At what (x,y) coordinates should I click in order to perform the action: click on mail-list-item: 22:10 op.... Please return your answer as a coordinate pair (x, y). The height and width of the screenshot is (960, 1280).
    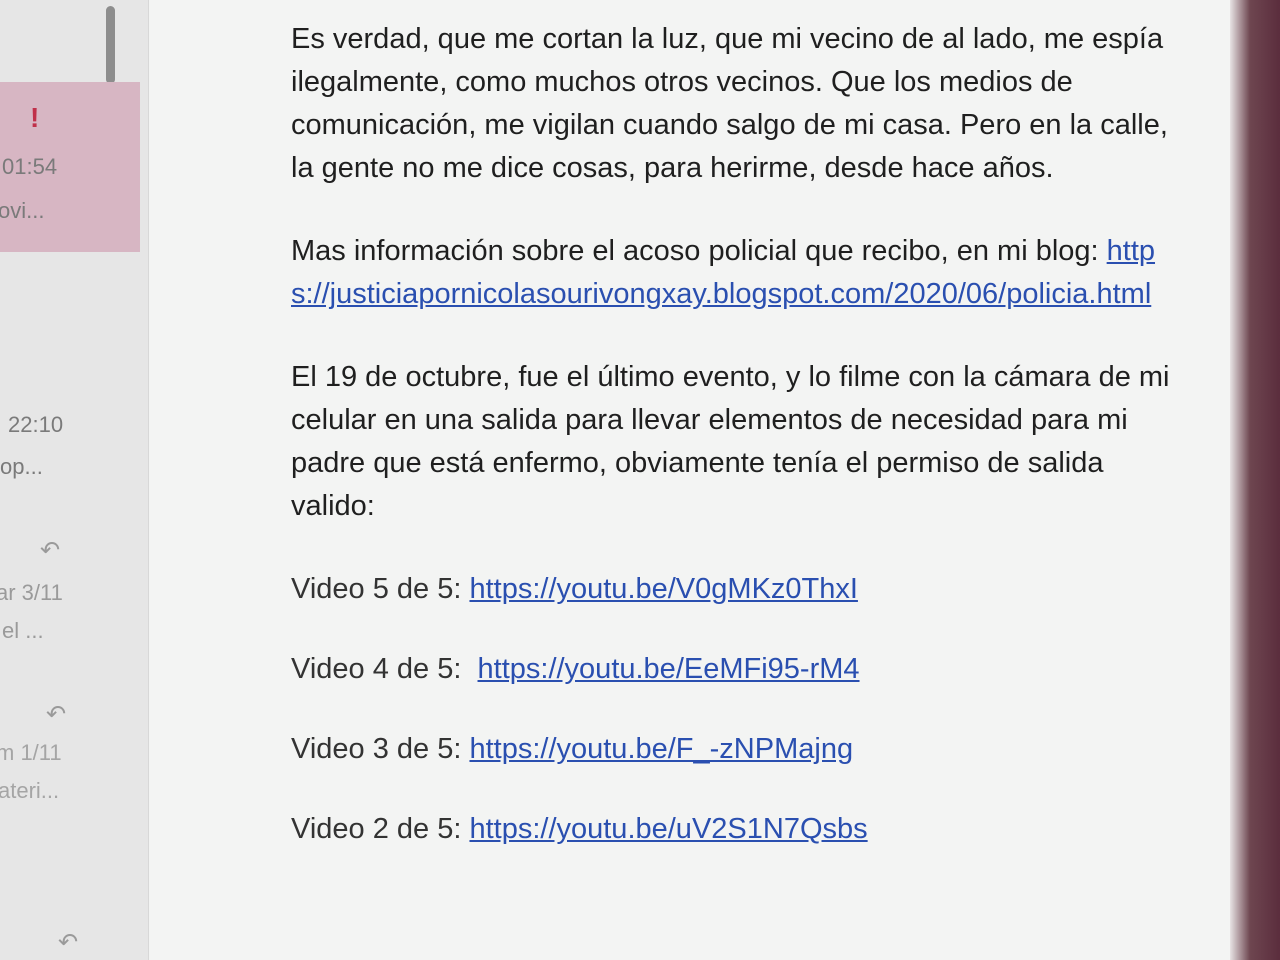
    Looking at the image, I should click on (70, 455).